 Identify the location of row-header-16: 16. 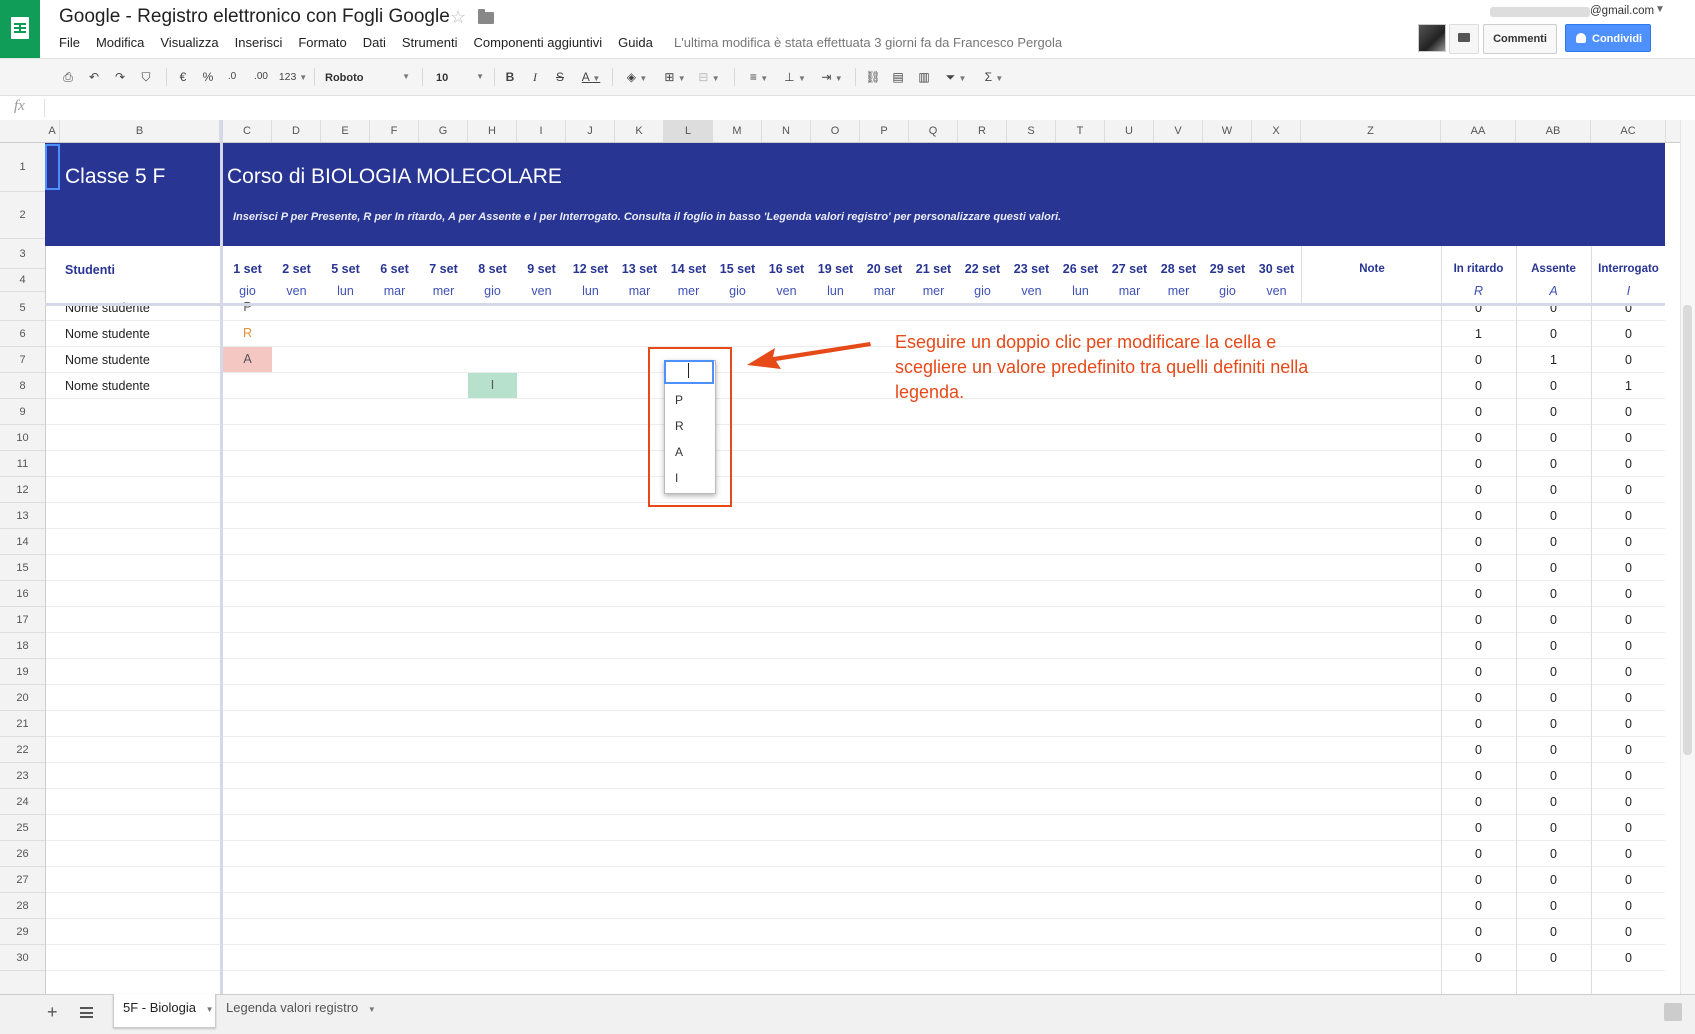
(22, 594).